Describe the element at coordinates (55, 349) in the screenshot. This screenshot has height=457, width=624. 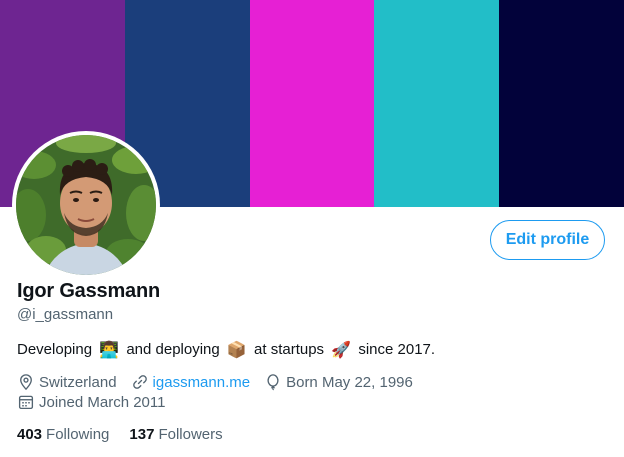
I see `bio-text-1: Developing` at that location.